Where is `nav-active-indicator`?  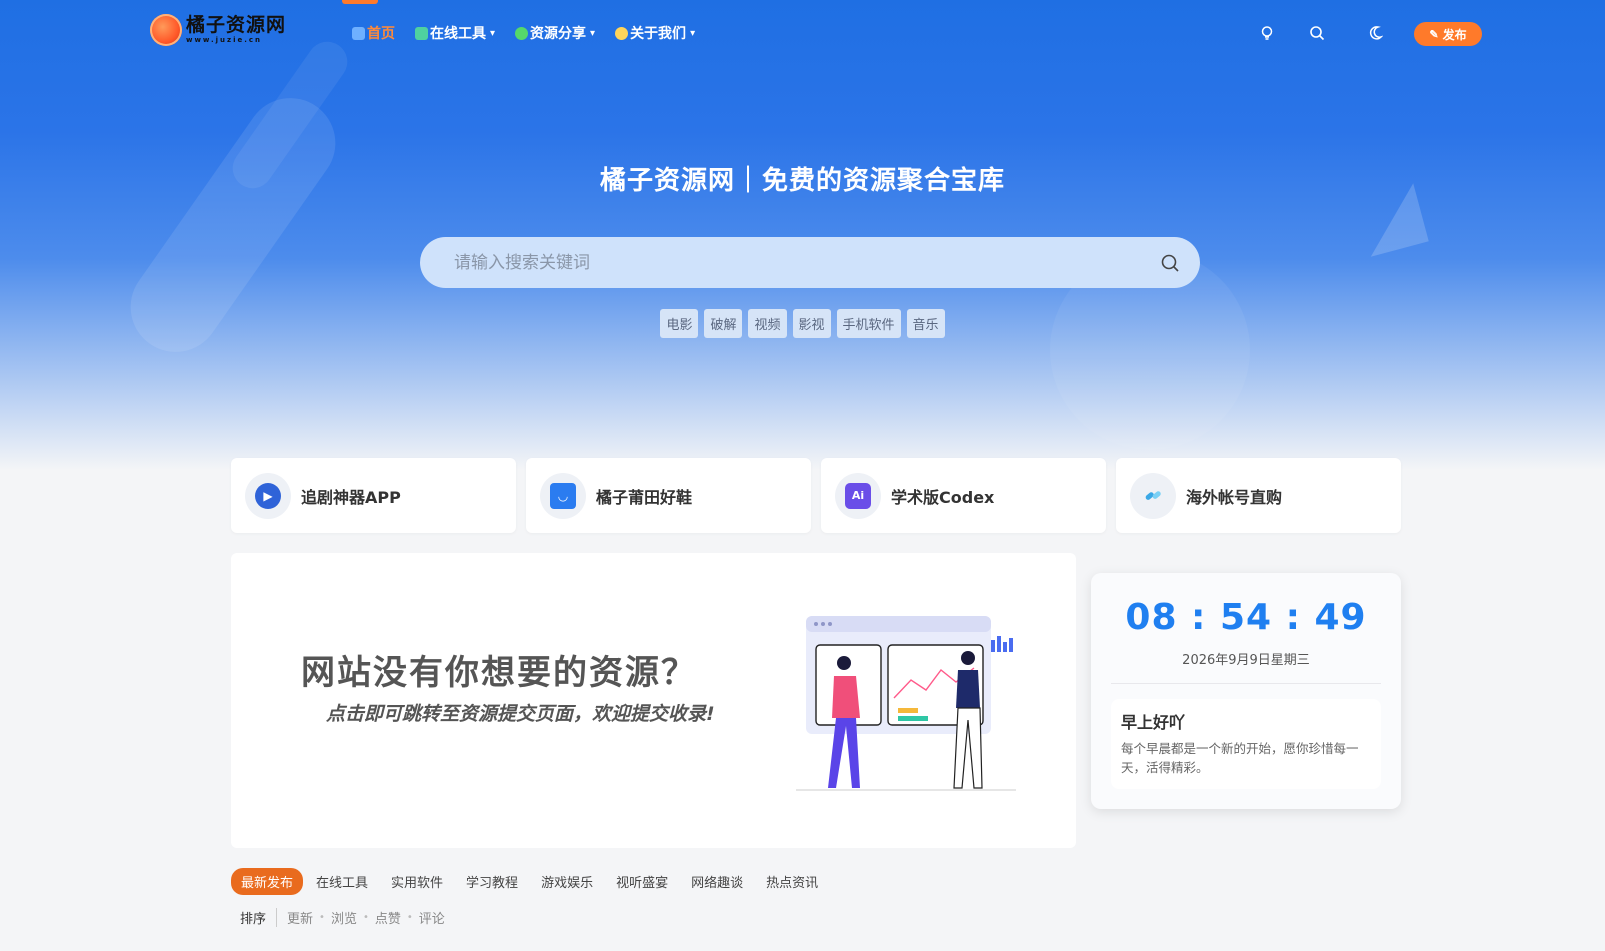 nav-active-indicator is located at coordinates (360, 2).